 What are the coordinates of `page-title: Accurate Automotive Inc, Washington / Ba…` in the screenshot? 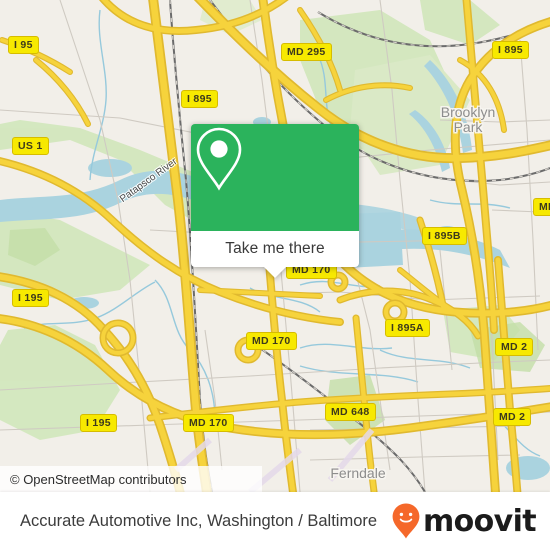 It's located at (199, 520).